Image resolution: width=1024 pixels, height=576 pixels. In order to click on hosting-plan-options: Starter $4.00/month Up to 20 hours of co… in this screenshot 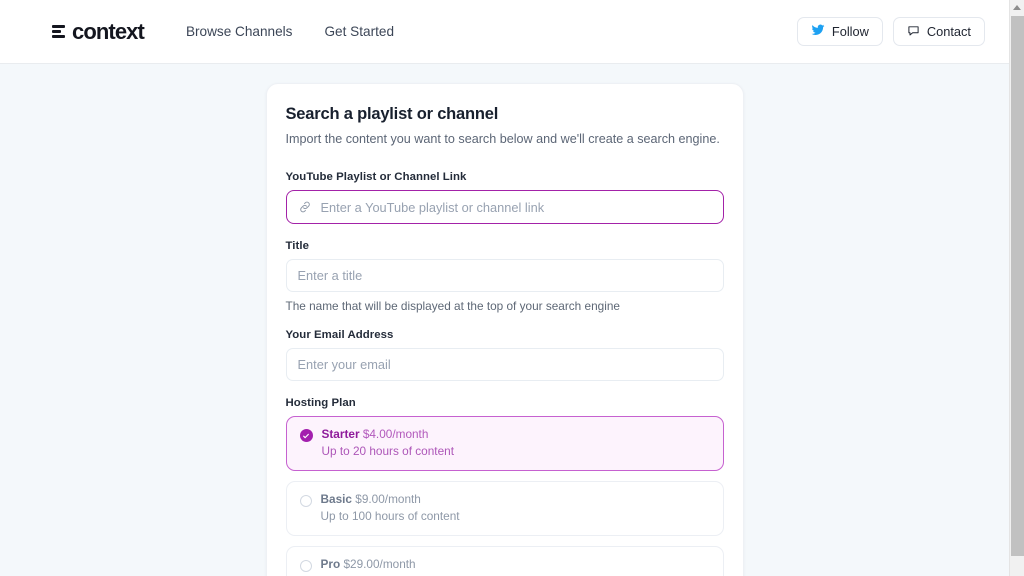, I will do `click(504, 496)`.